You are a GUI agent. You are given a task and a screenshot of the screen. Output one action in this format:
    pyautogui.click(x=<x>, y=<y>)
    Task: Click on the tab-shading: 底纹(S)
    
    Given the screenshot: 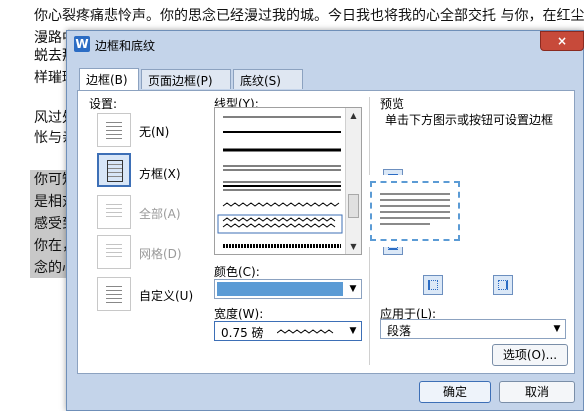 What is the action you would take?
    pyautogui.click(x=268, y=79)
    